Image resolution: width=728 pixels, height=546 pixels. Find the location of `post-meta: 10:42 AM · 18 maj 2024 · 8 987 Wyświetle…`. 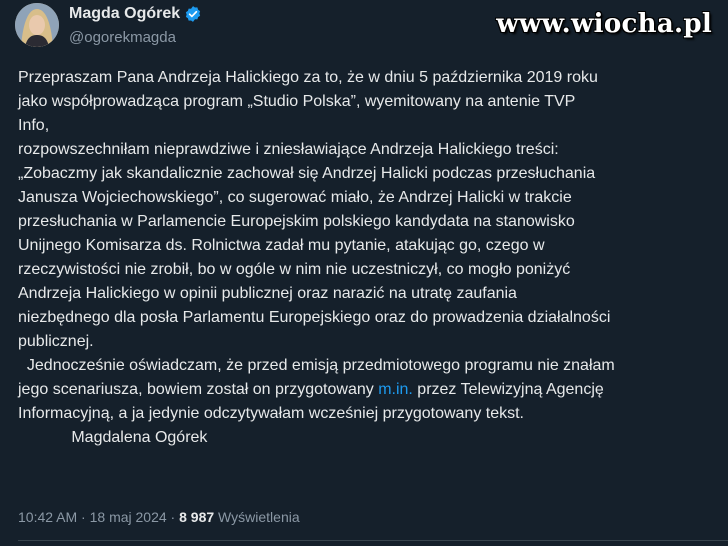

post-meta: 10:42 AM · 18 maj 2024 · 8 987 Wyświetle… is located at coordinates (159, 517).